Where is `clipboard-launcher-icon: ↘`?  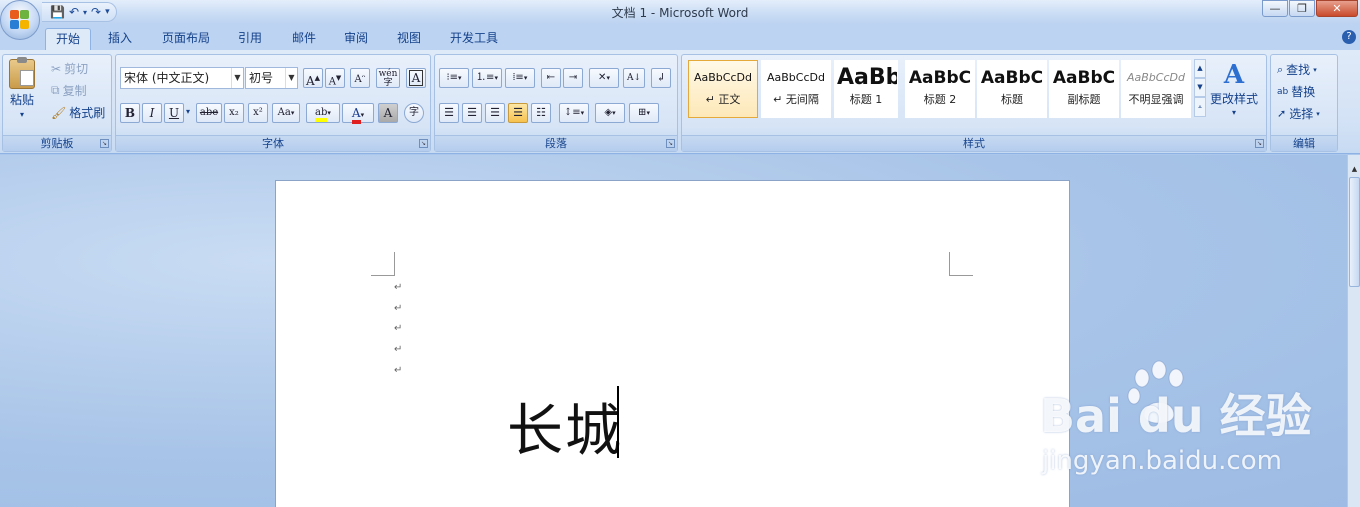
clipboard-launcher-icon: ↘ is located at coordinates (104, 143).